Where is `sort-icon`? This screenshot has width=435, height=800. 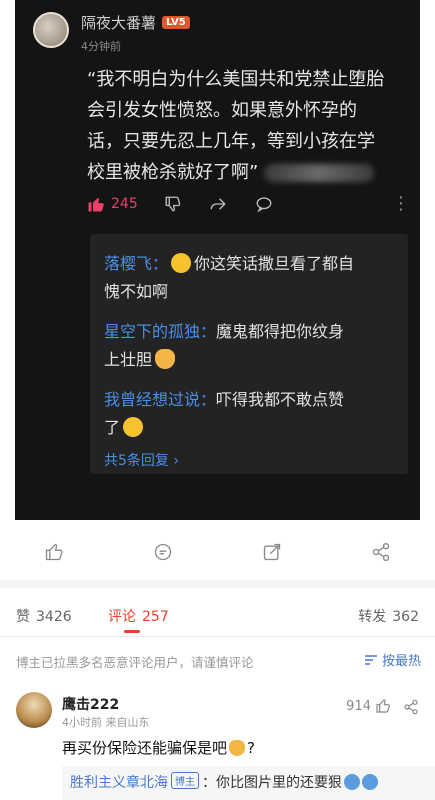
sort-icon is located at coordinates (370, 659).